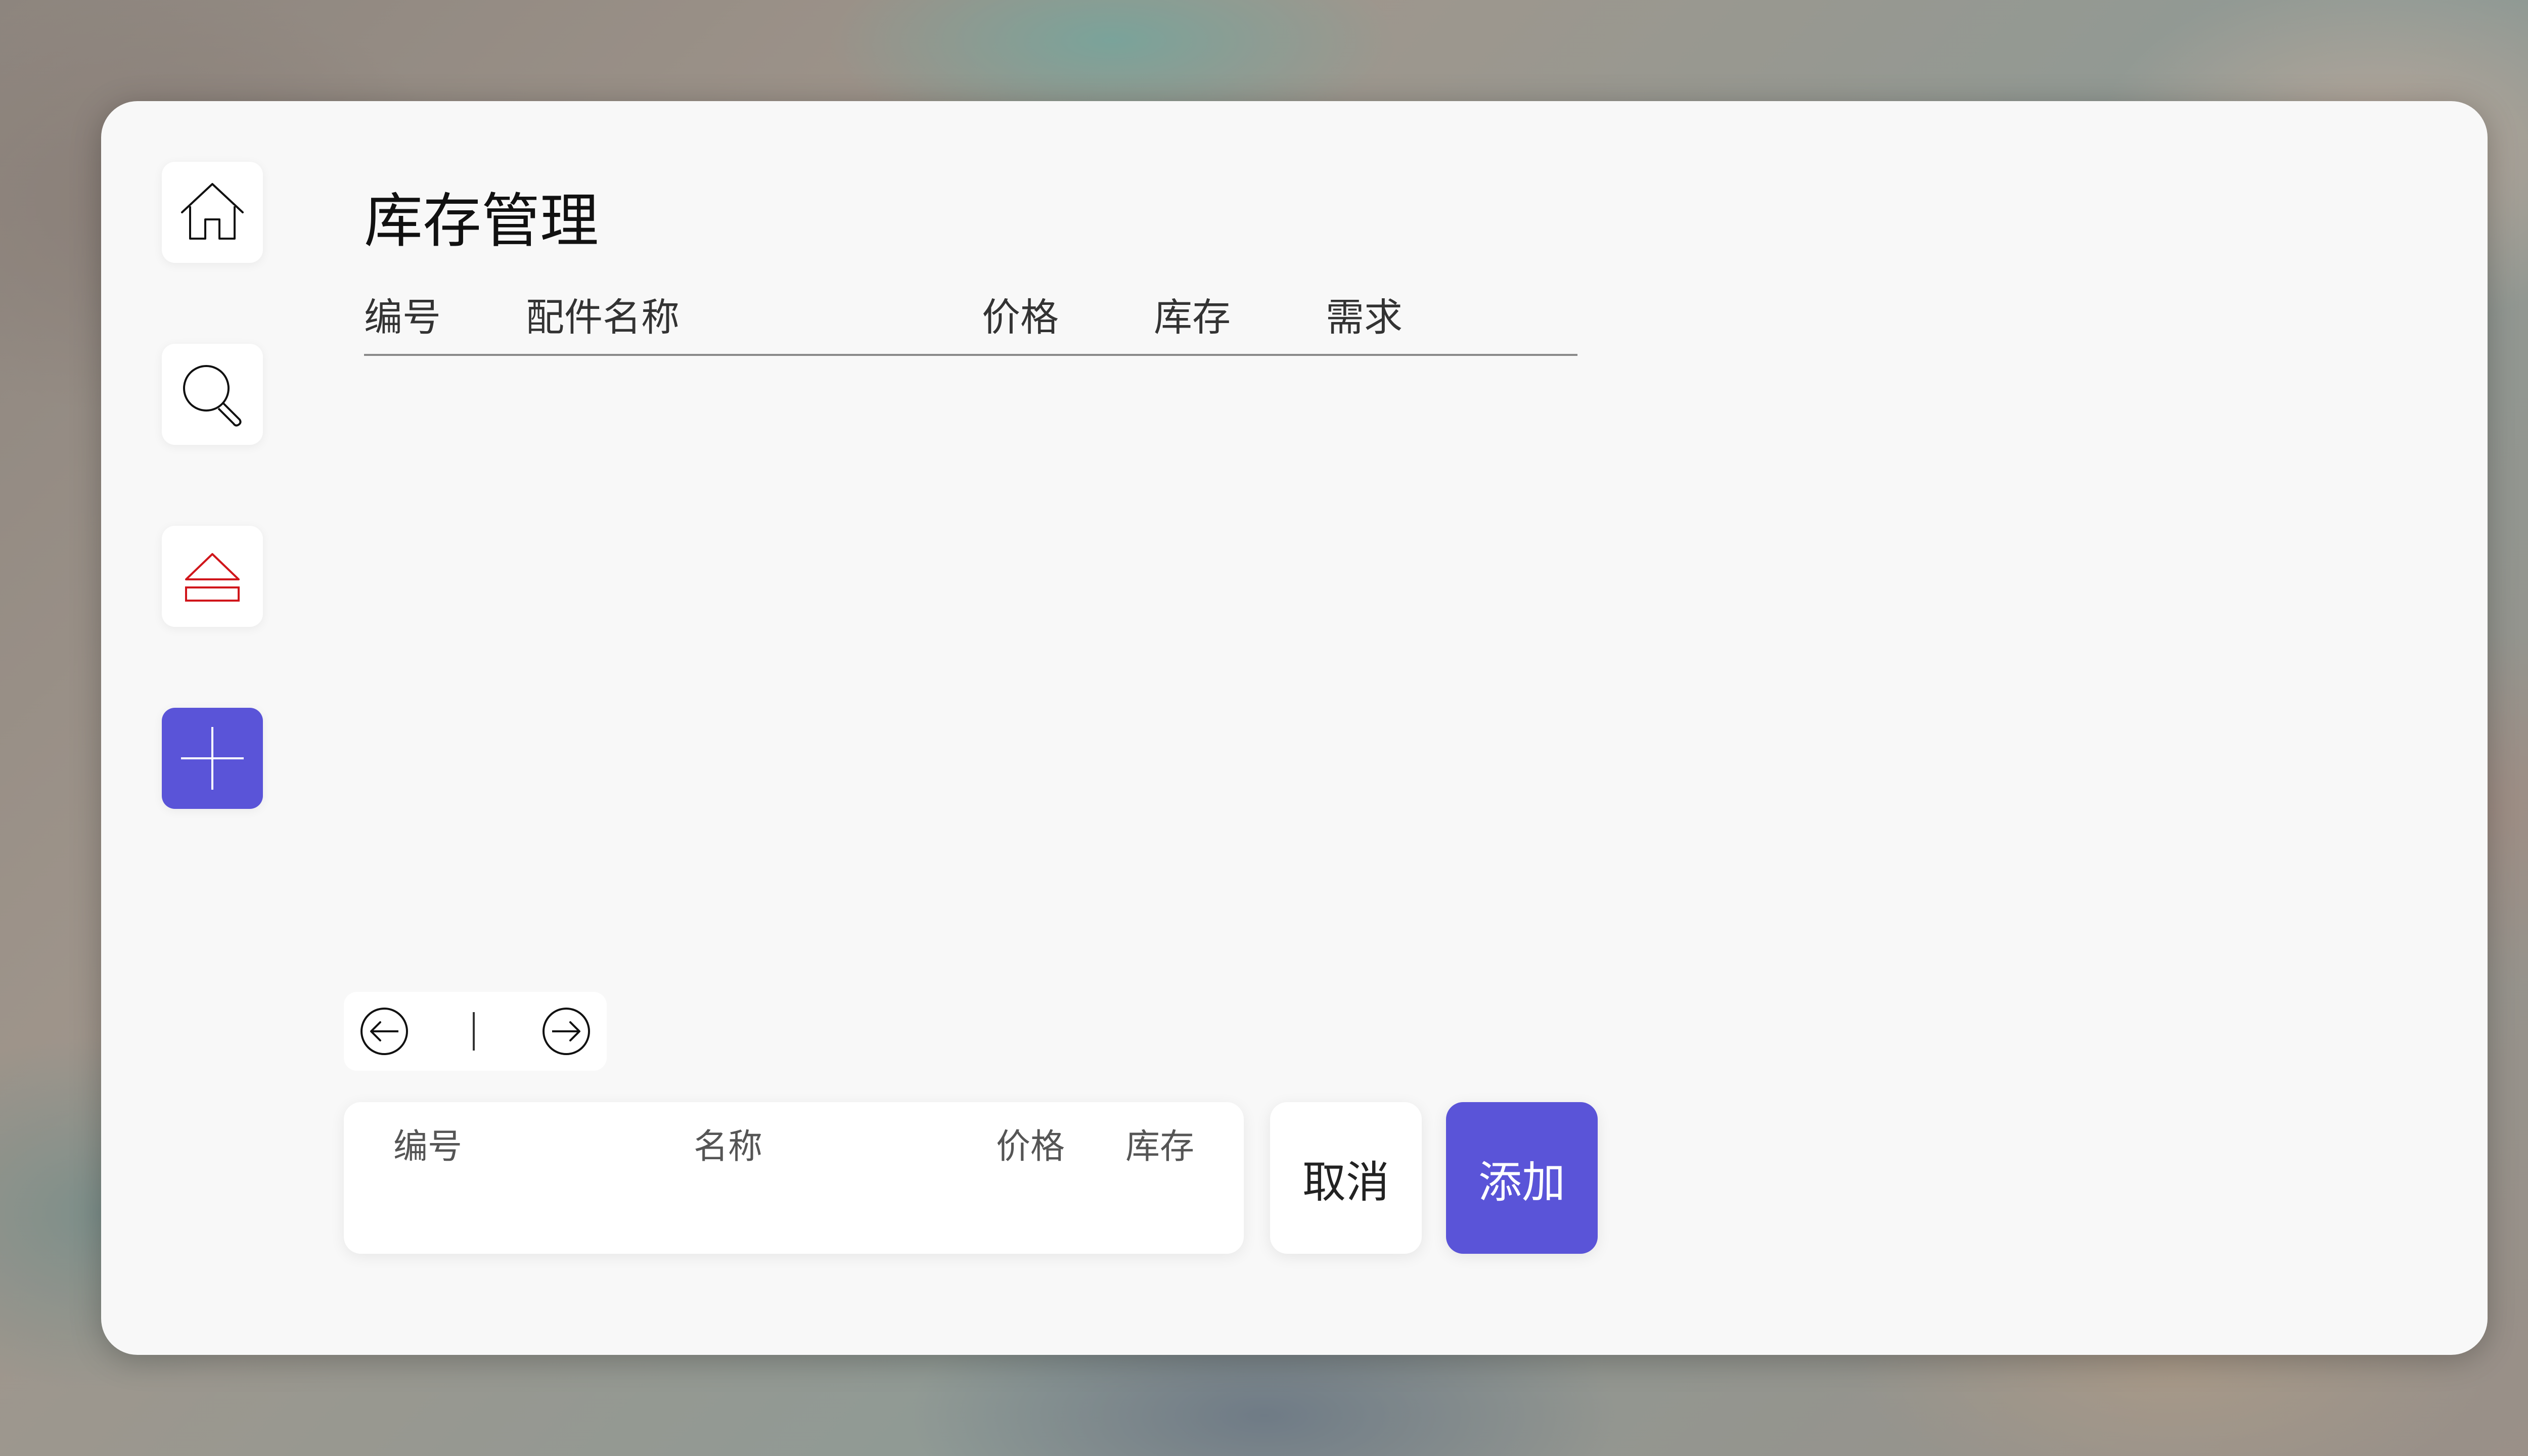 The width and height of the screenshot is (2528, 1456). I want to click on add-button: 添加, so click(1522, 1178).